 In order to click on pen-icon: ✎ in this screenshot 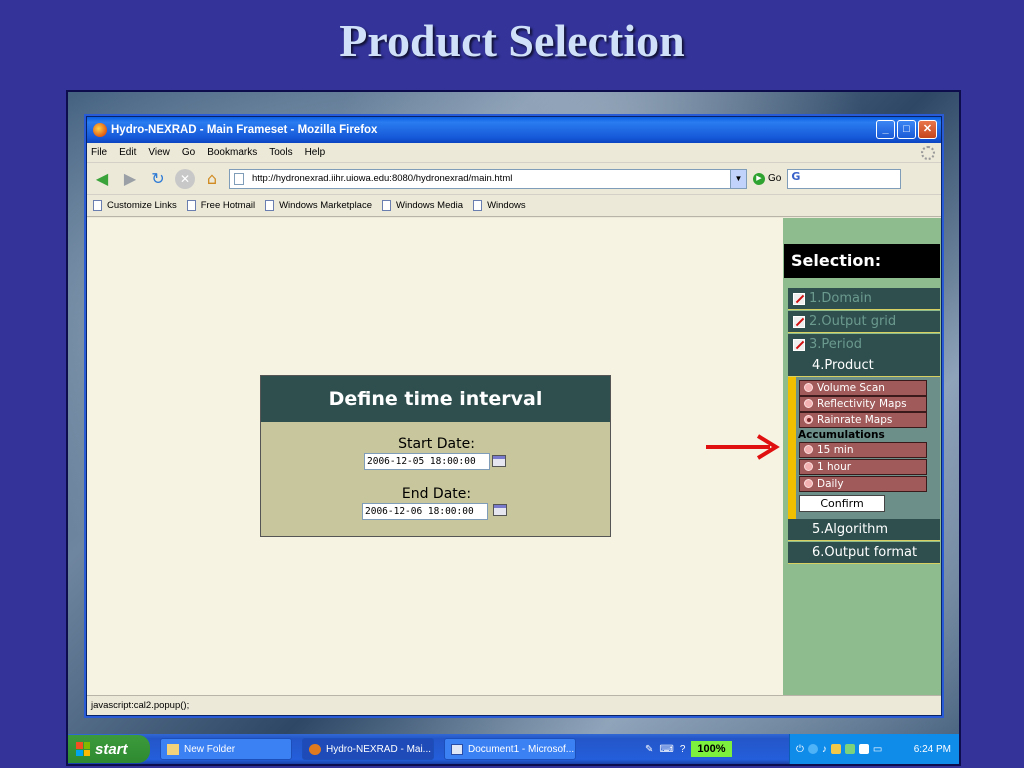, I will do `click(649, 749)`.